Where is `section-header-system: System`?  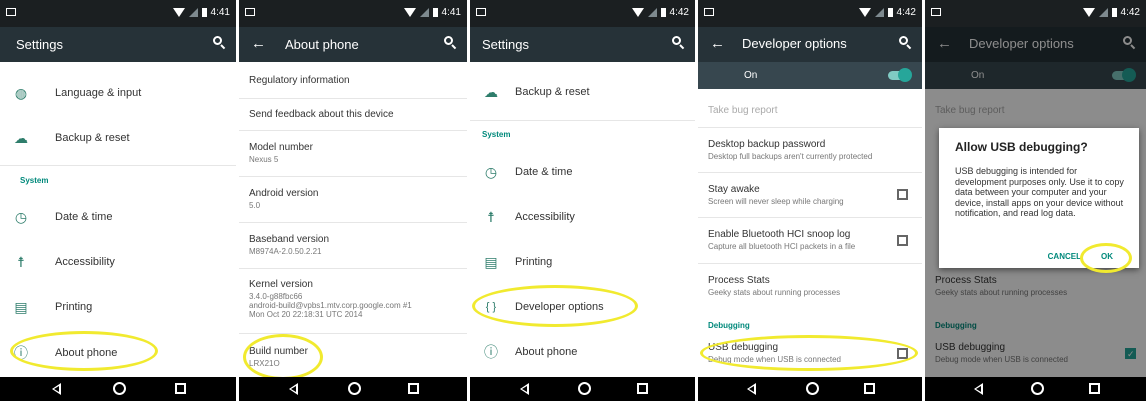 section-header-system: System is located at coordinates (496, 134).